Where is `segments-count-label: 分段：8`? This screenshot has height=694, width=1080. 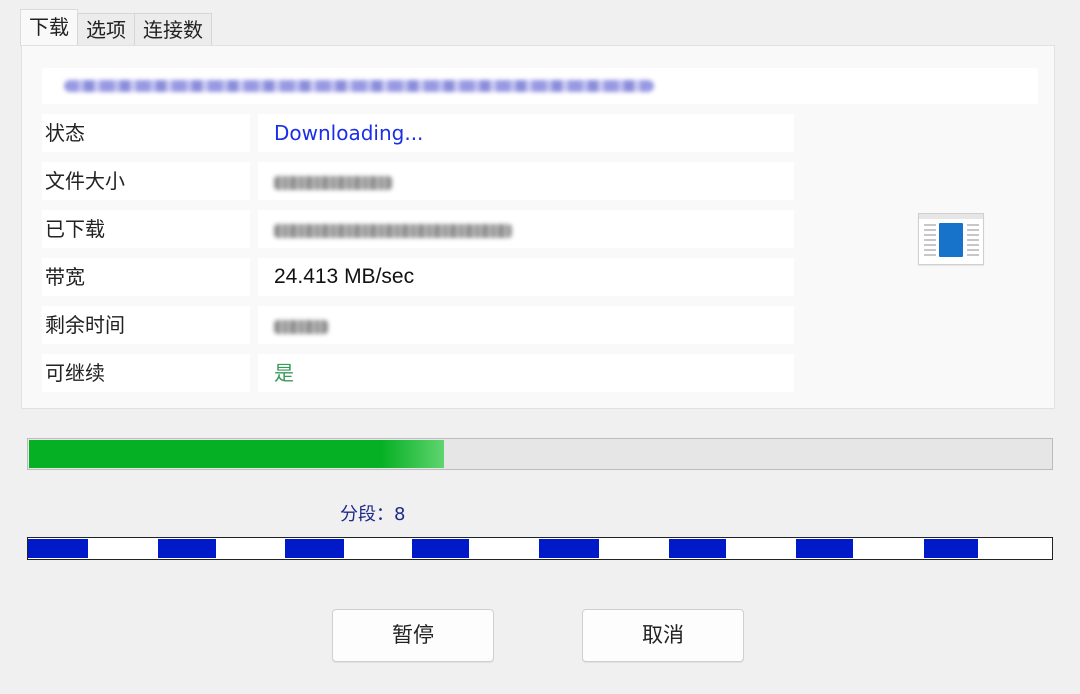 segments-count-label: 分段：8 is located at coordinates (373, 514).